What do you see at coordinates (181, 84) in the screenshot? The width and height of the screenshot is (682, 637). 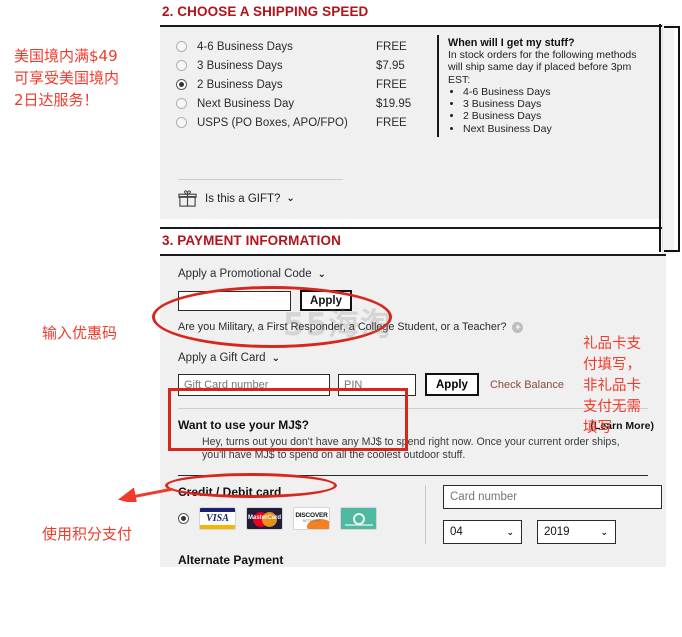 I see `shipping-radio-2-business-days` at bounding box center [181, 84].